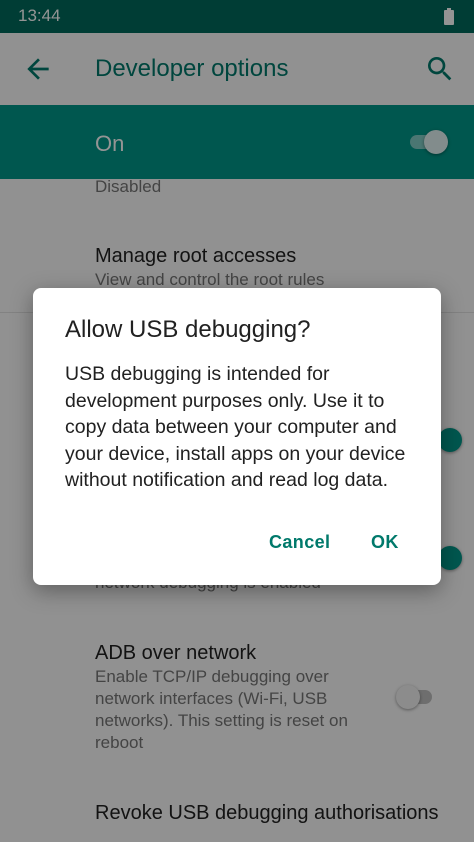 The image size is (474, 842). What do you see at coordinates (299, 542) in the screenshot?
I see `cancel-button: Cancel` at bounding box center [299, 542].